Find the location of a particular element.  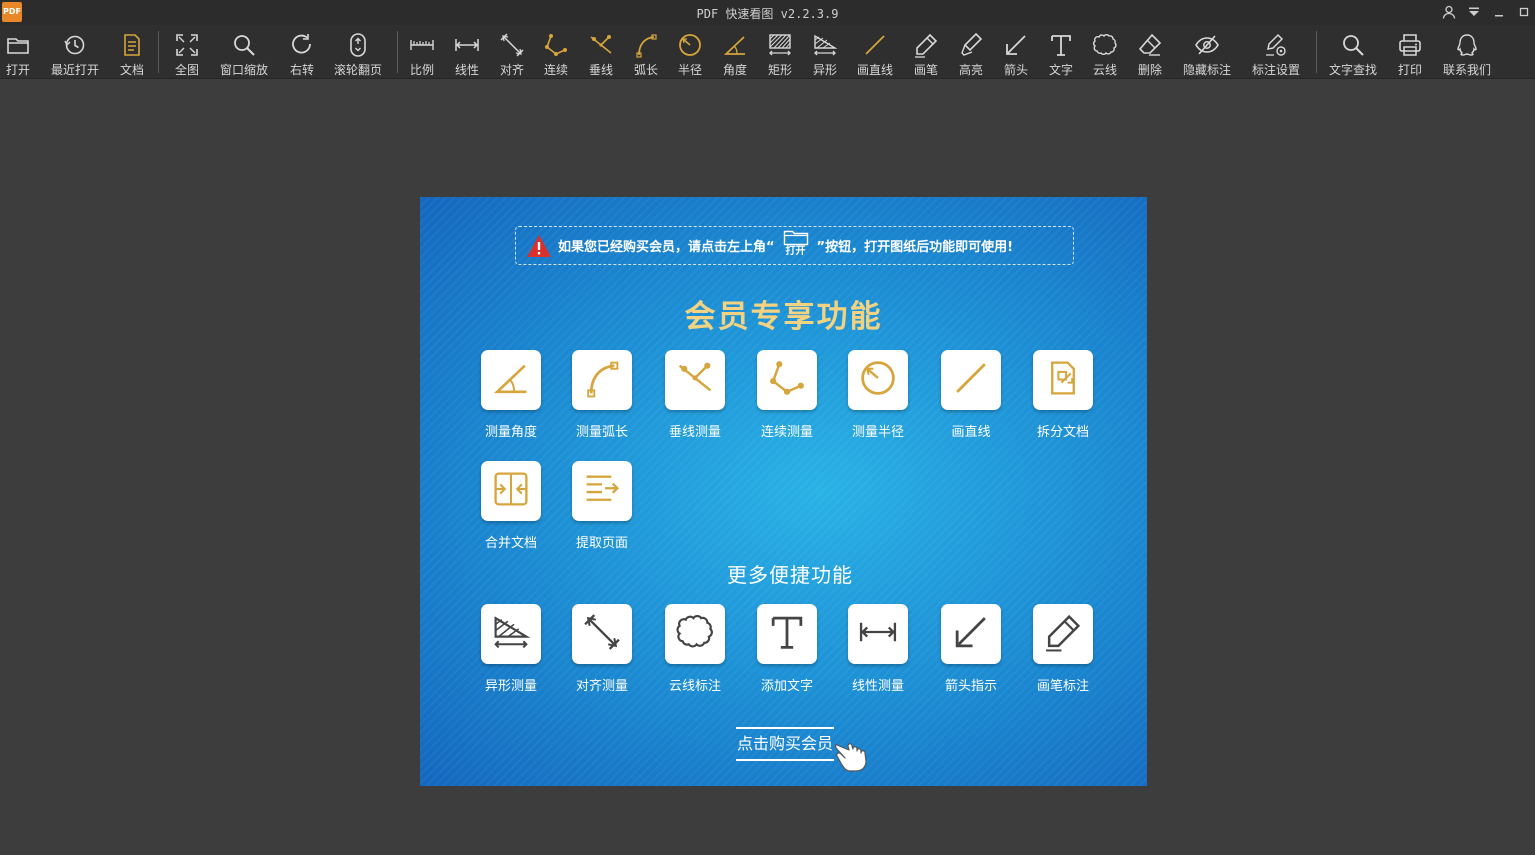

feature-angle: 测量角度 is located at coordinates (511, 395).